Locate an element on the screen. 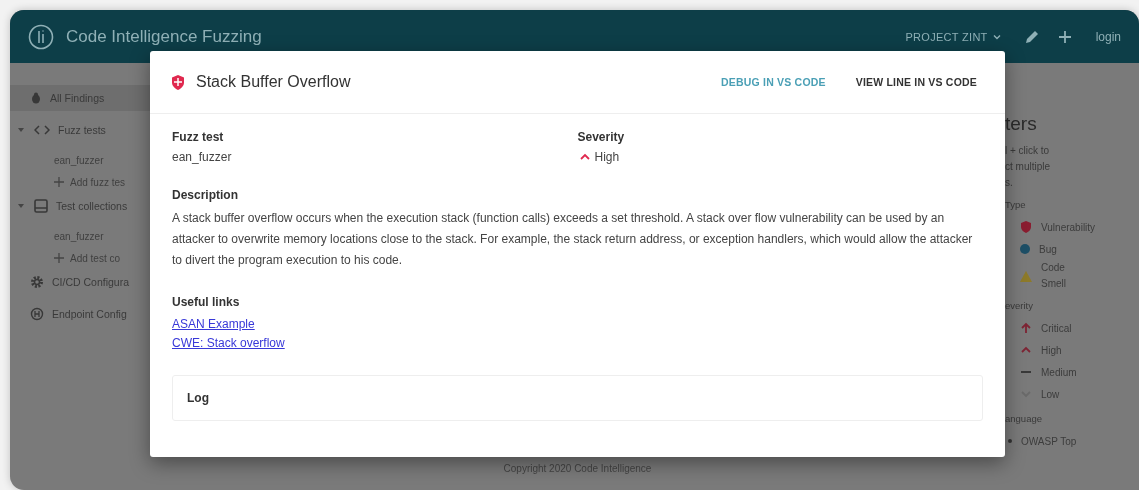  section-label: Description is located at coordinates (205, 195).